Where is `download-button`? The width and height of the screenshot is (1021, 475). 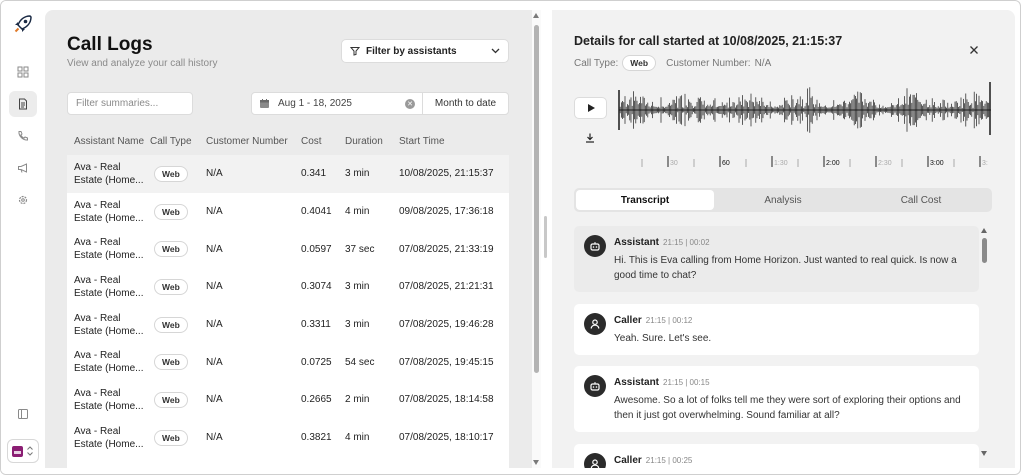
download-button is located at coordinates (590, 138).